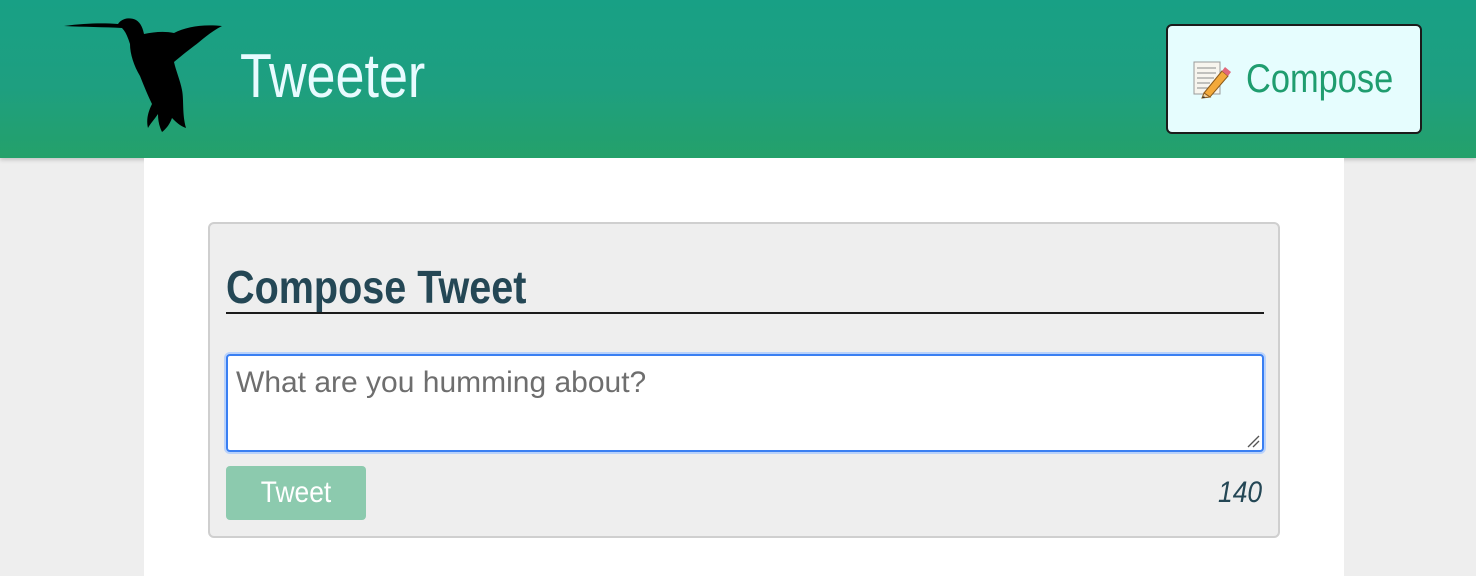 The width and height of the screenshot is (1476, 576). Describe the element at coordinates (745, 403) in the screenshot. I see `tweet-textarea` at that location.